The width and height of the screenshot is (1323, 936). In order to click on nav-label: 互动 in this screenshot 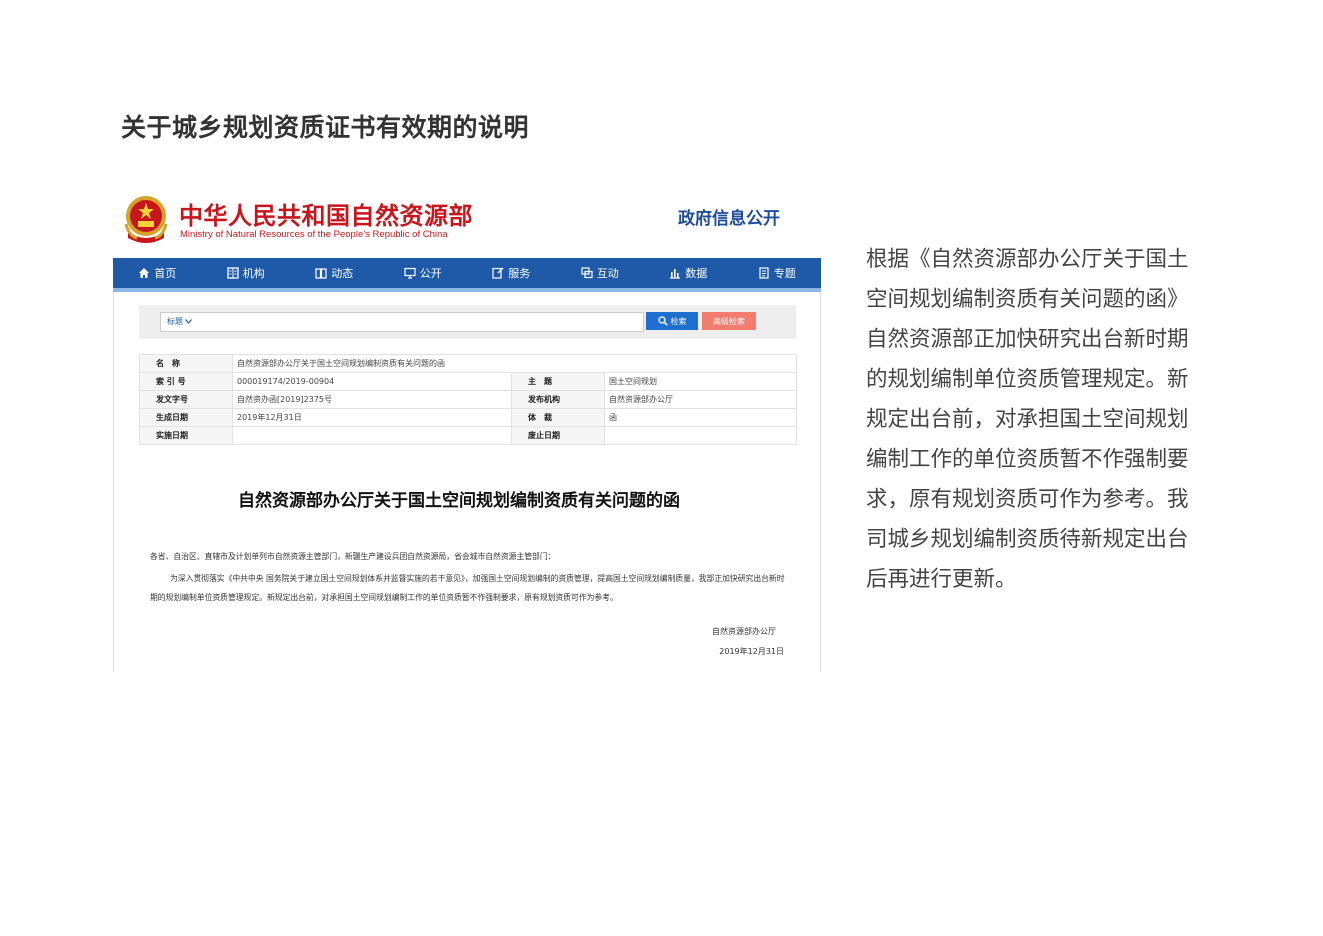, I will do `click(607, 273)`.